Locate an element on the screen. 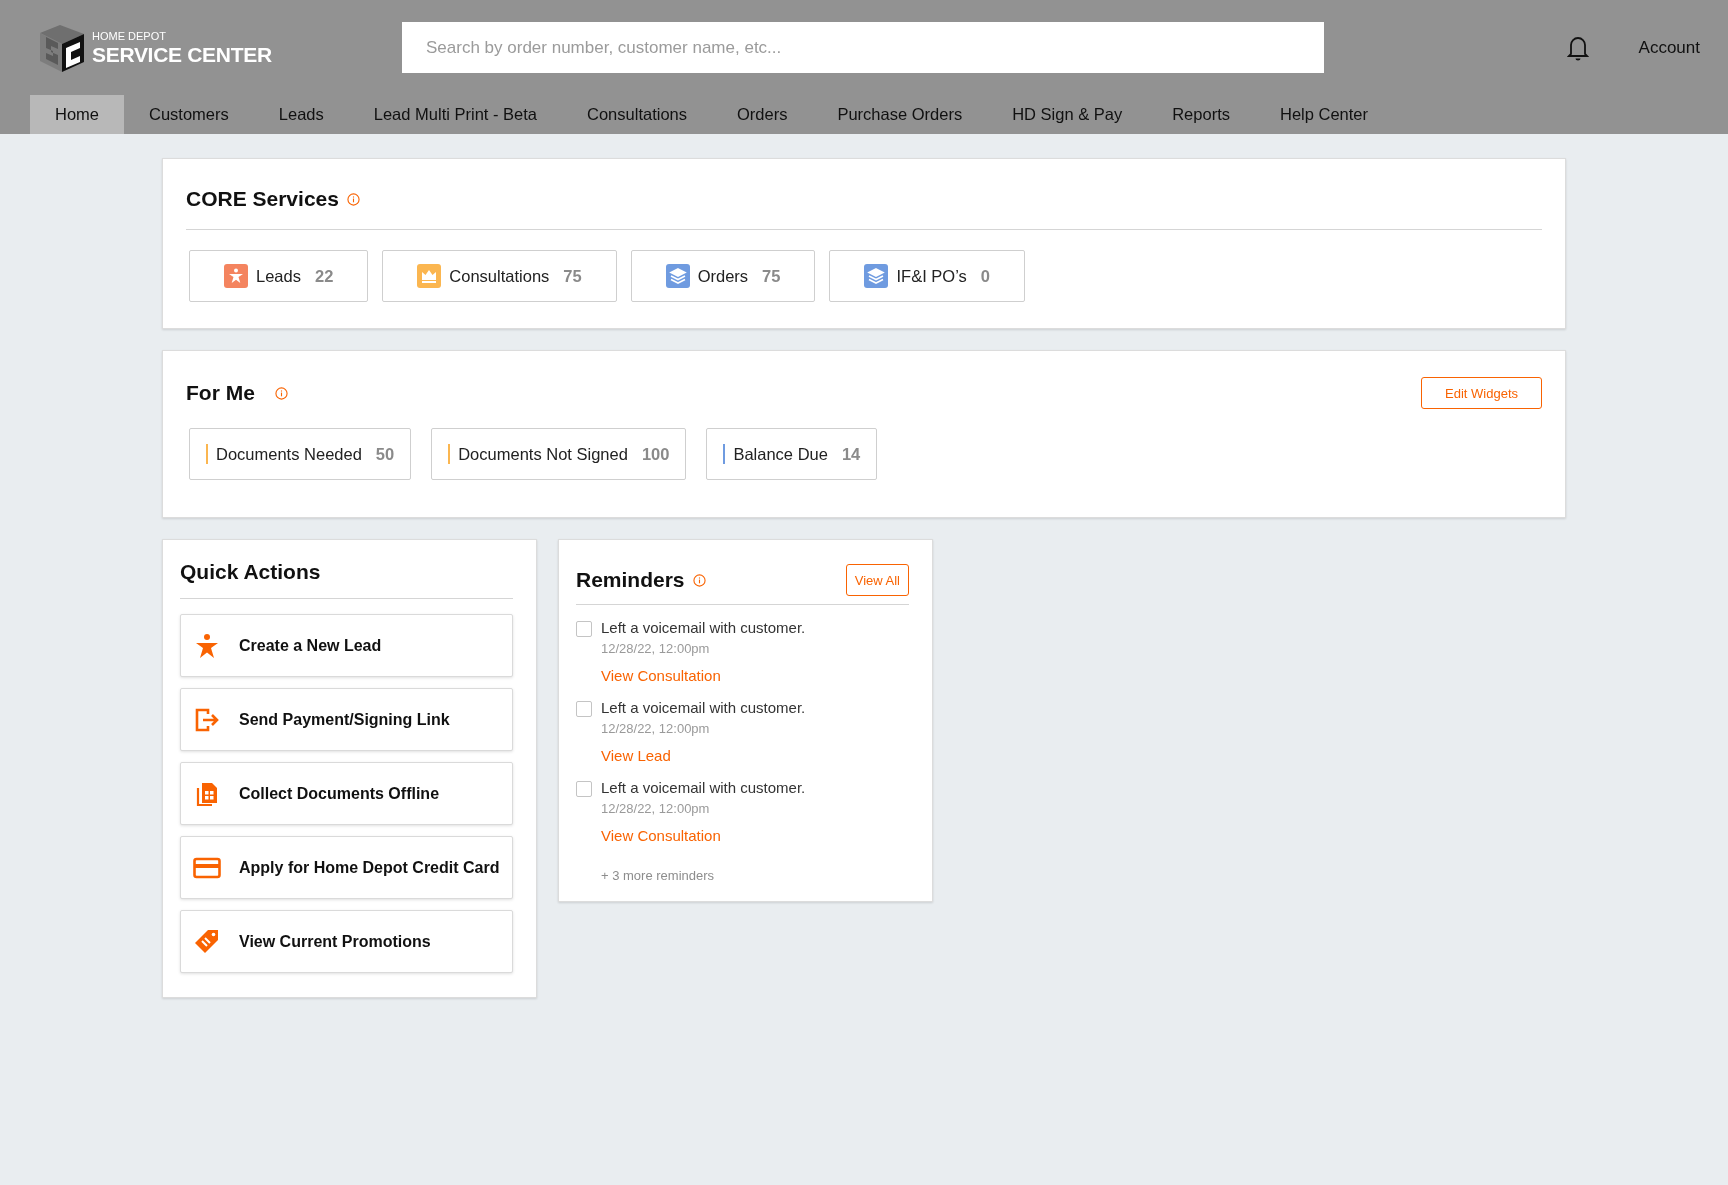  nav-tab: Leads is located at coordinates (301, 114).